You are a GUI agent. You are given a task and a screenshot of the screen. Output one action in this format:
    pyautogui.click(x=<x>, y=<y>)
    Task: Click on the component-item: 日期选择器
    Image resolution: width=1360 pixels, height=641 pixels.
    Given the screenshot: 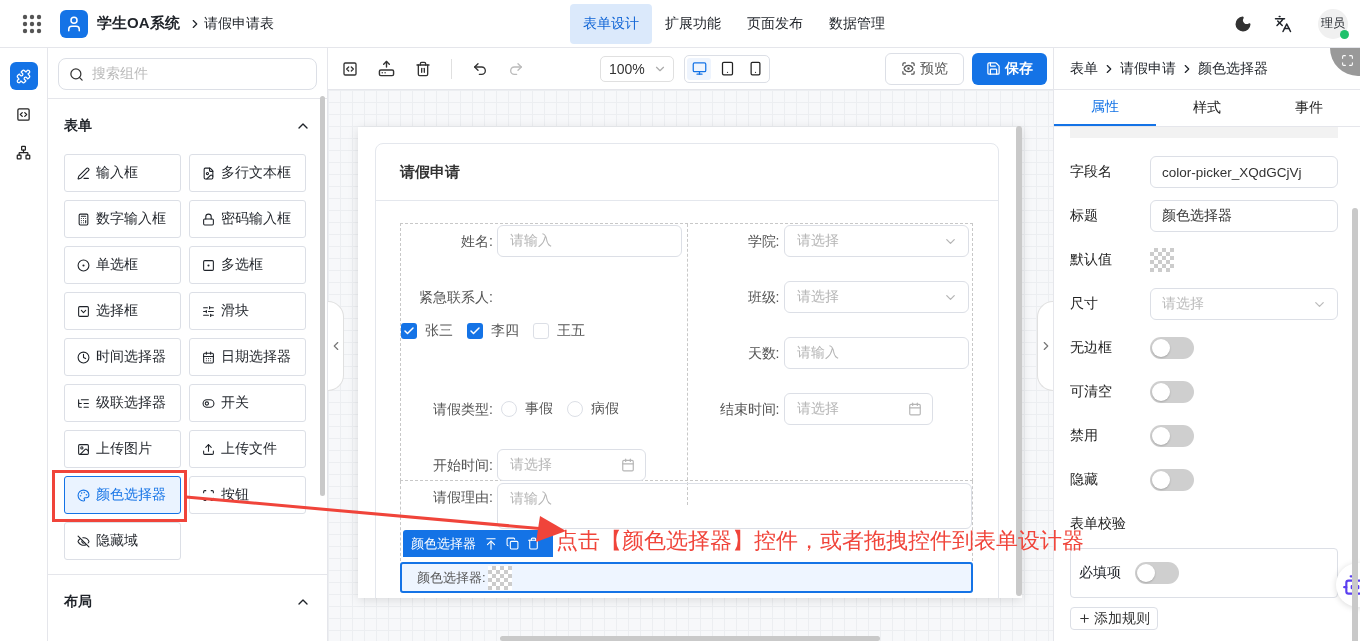 What is the action you would take?
    pyautogui.click(x=247, y=357)
    